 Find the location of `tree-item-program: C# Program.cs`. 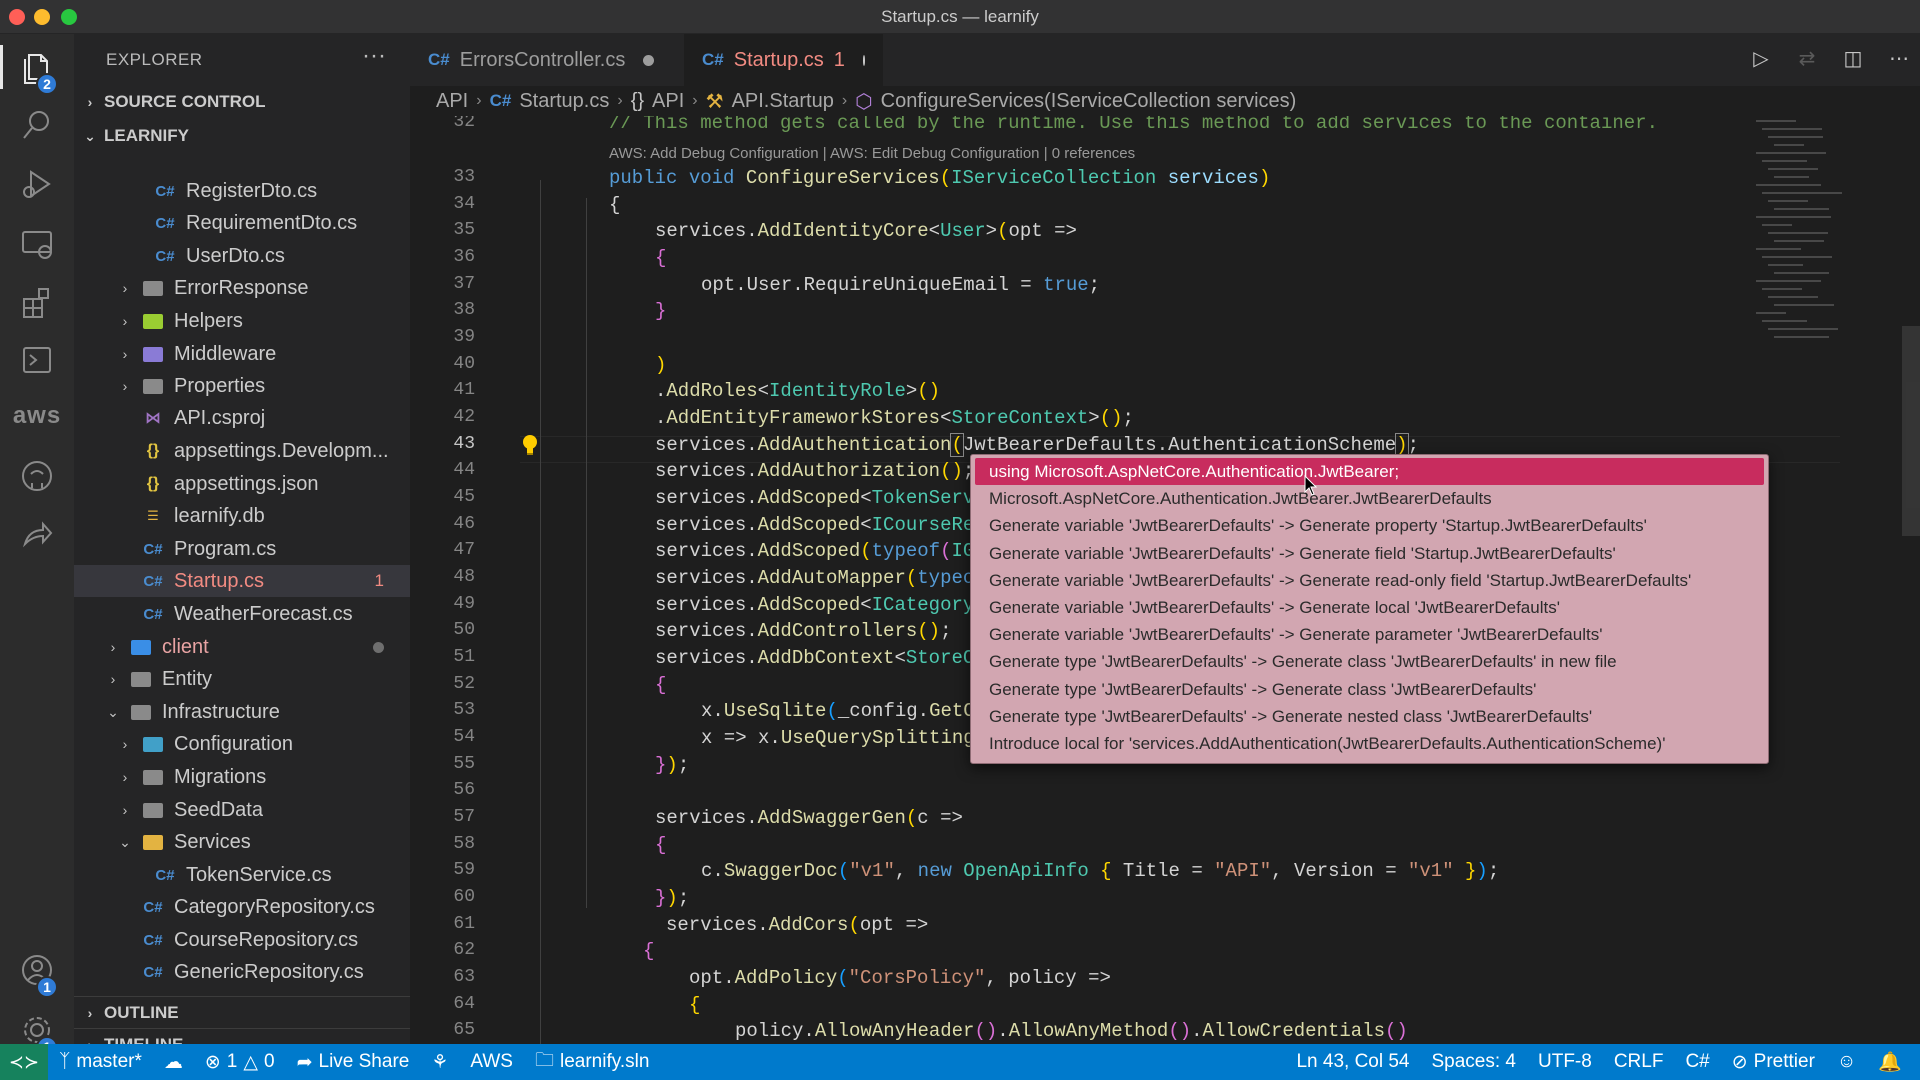

tree-item-program: C# Program.cs is located at coordinates (242, 549).